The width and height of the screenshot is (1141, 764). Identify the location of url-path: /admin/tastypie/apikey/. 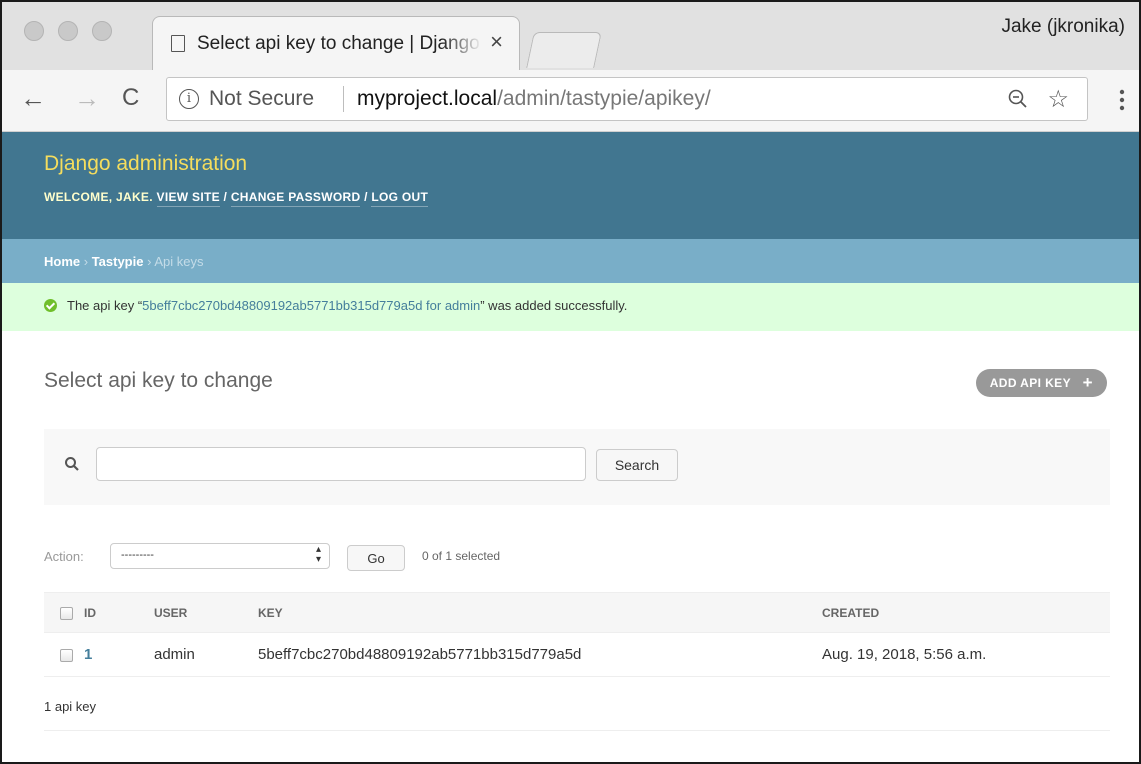
(604, 98).